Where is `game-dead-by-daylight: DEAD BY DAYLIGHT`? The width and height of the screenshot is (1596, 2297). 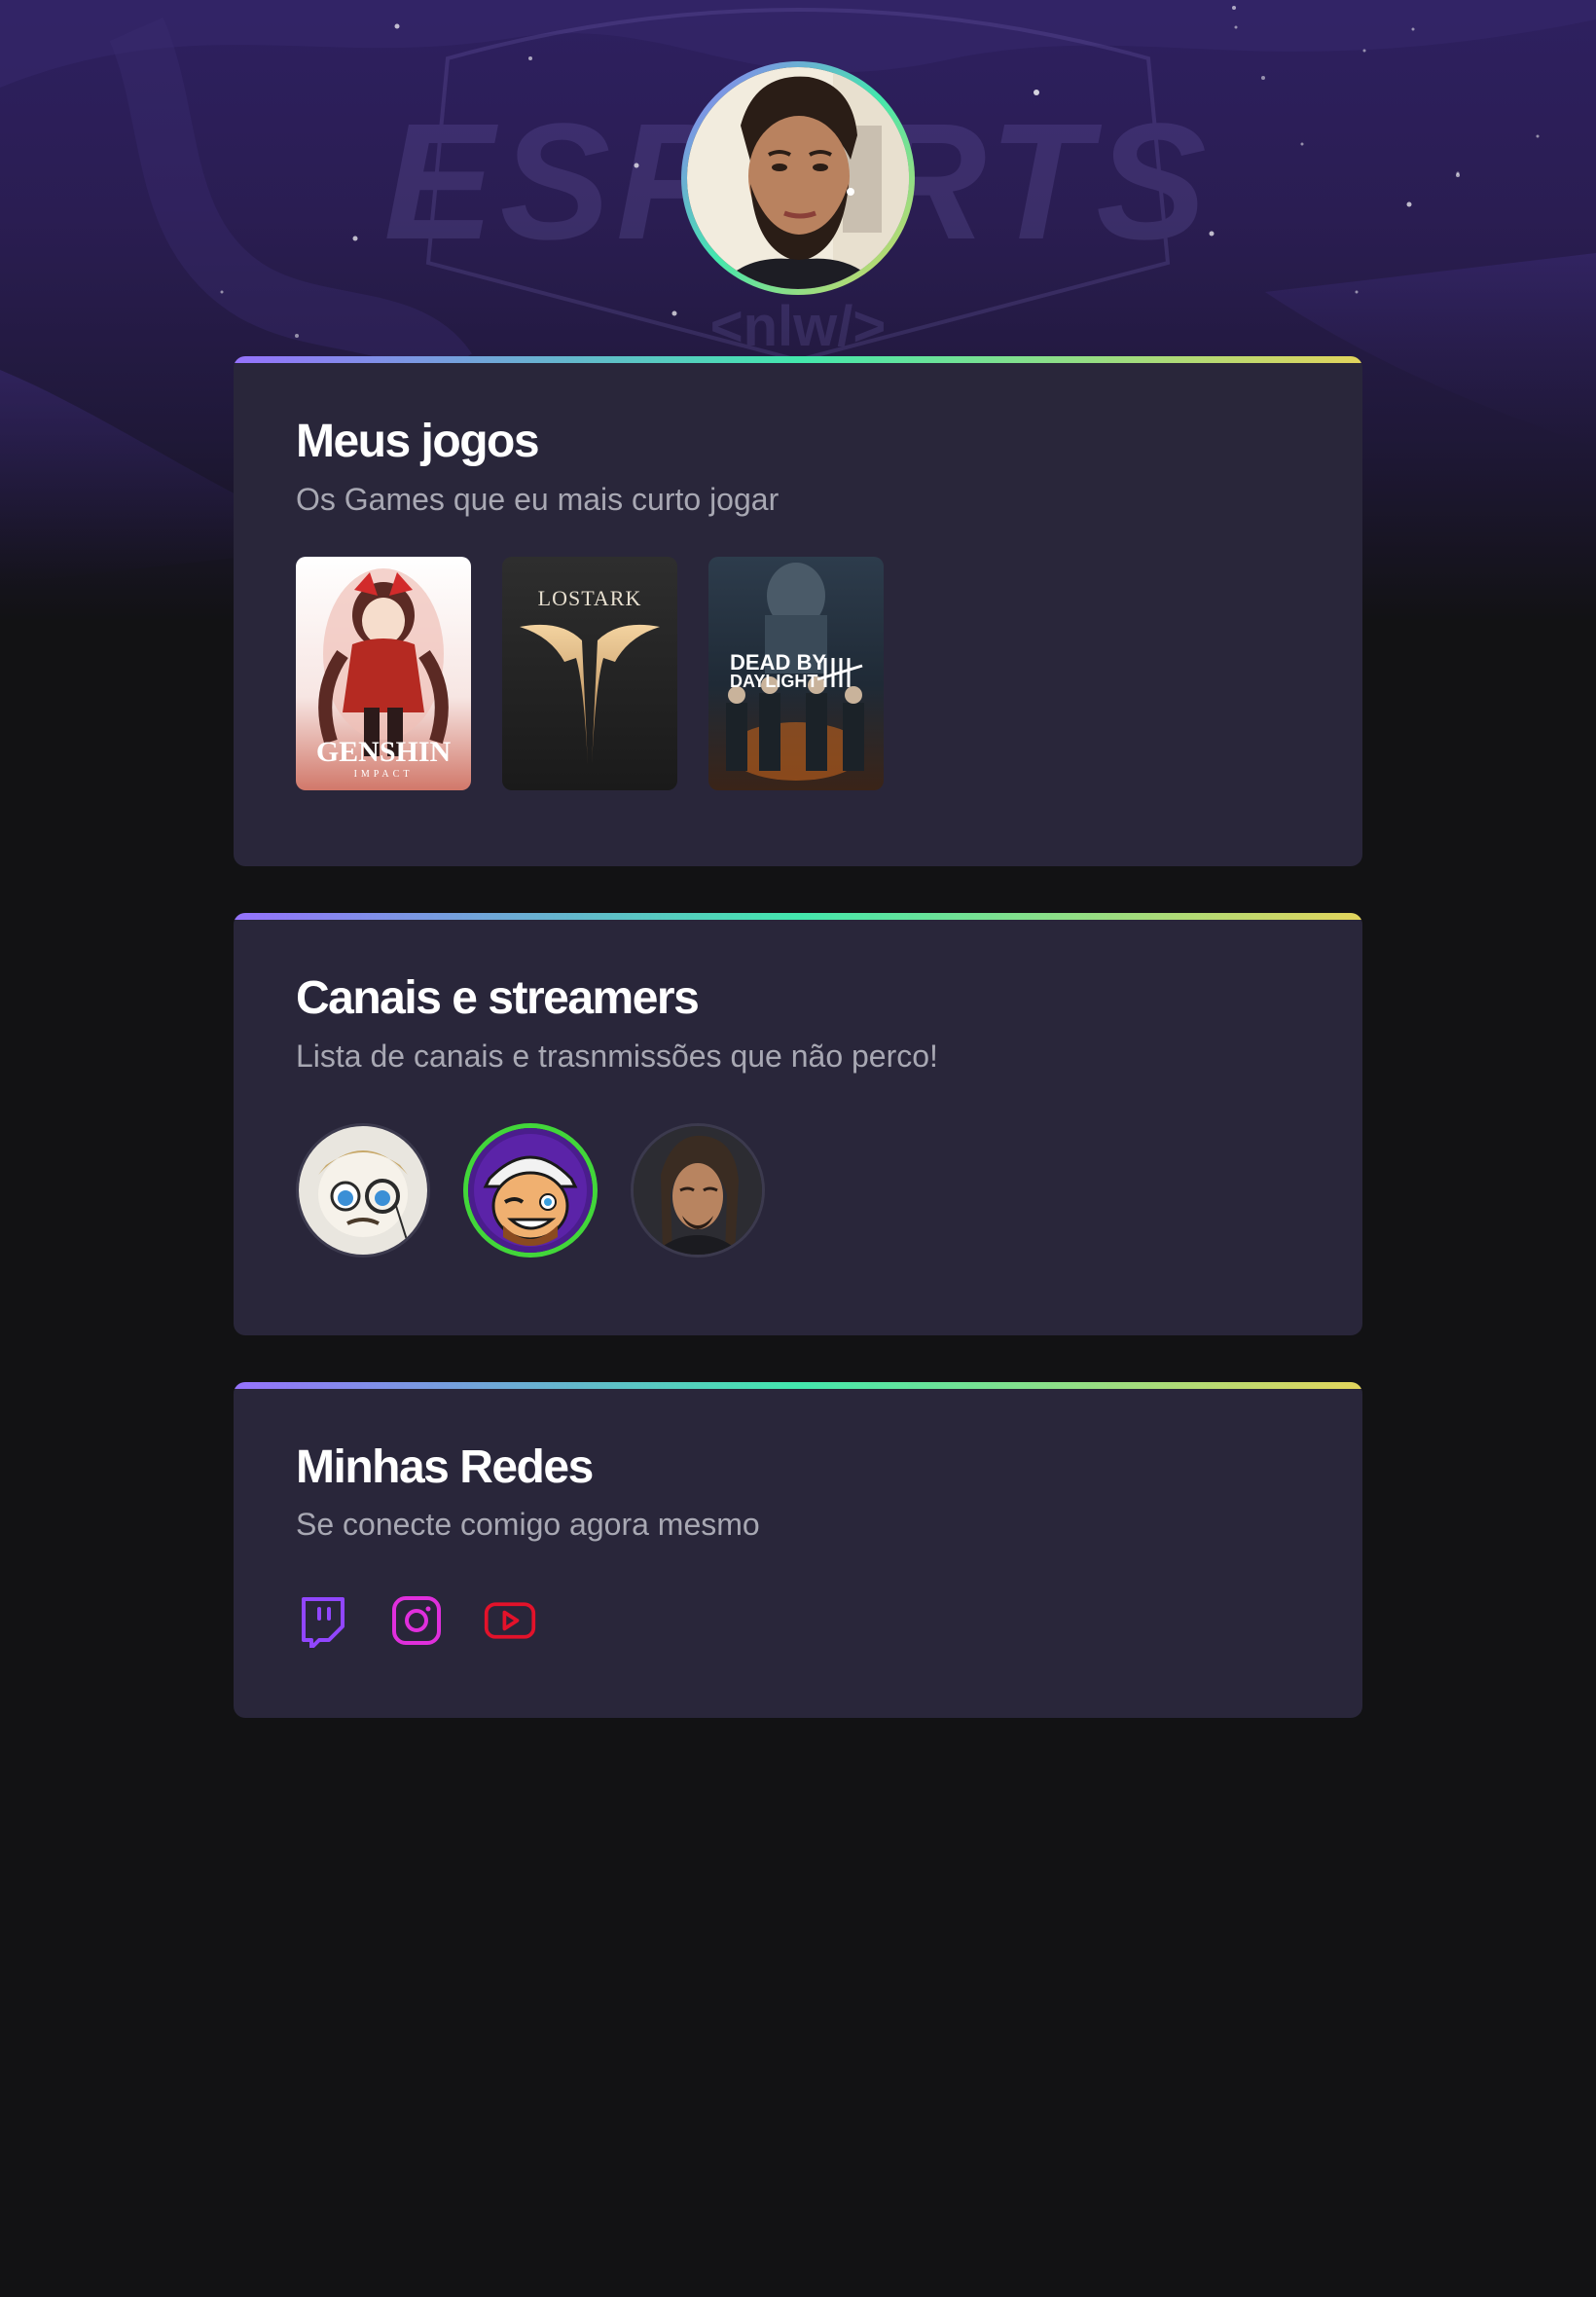
game-dead-by-daylight: DEAD BY DAYLIGHT is located at coordinates (796, 673).